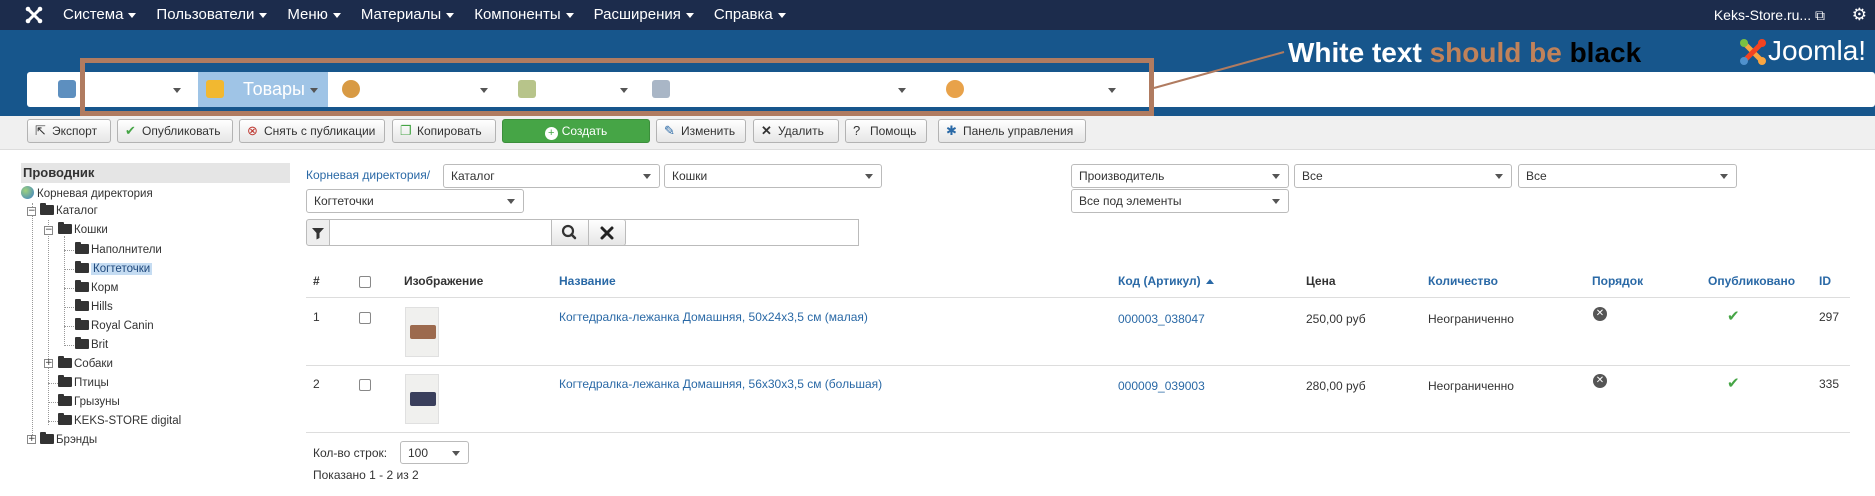 The height and width of the screenshot is (496, 1875). I want to click on search-button, so click(570, 232).